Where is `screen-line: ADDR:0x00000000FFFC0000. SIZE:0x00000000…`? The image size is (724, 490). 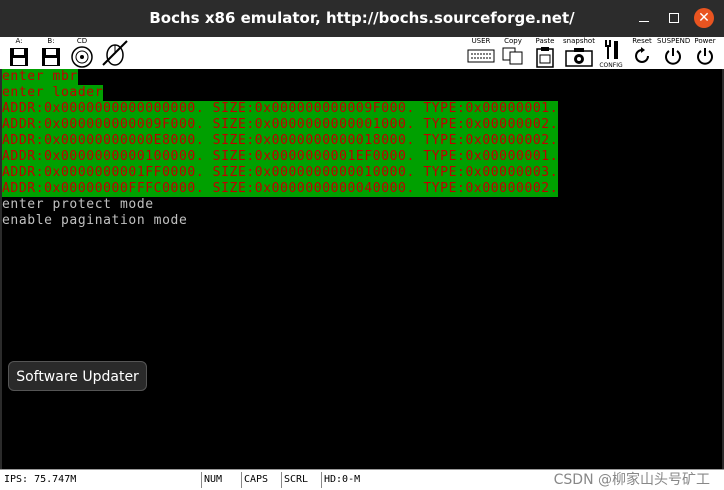 screen-line: ADDR:0x00000000FFFC0000. SIZE:0x00000000… is located at coordinates (280, 189).